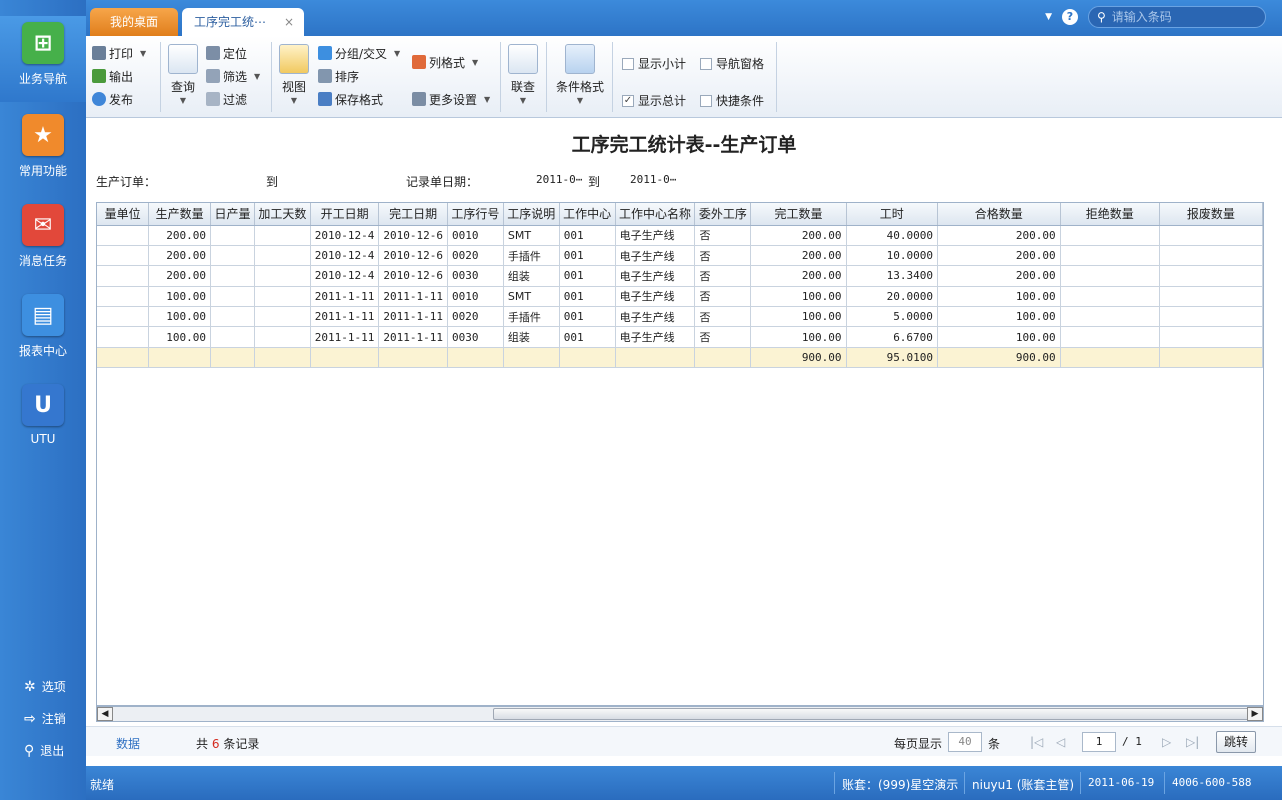 The image size is (1282, 800). What do you see at coordinates (445, 62) in the screenshot?
I see `column-format-button: 列格式 ▼` at bounding box center [445, 62].